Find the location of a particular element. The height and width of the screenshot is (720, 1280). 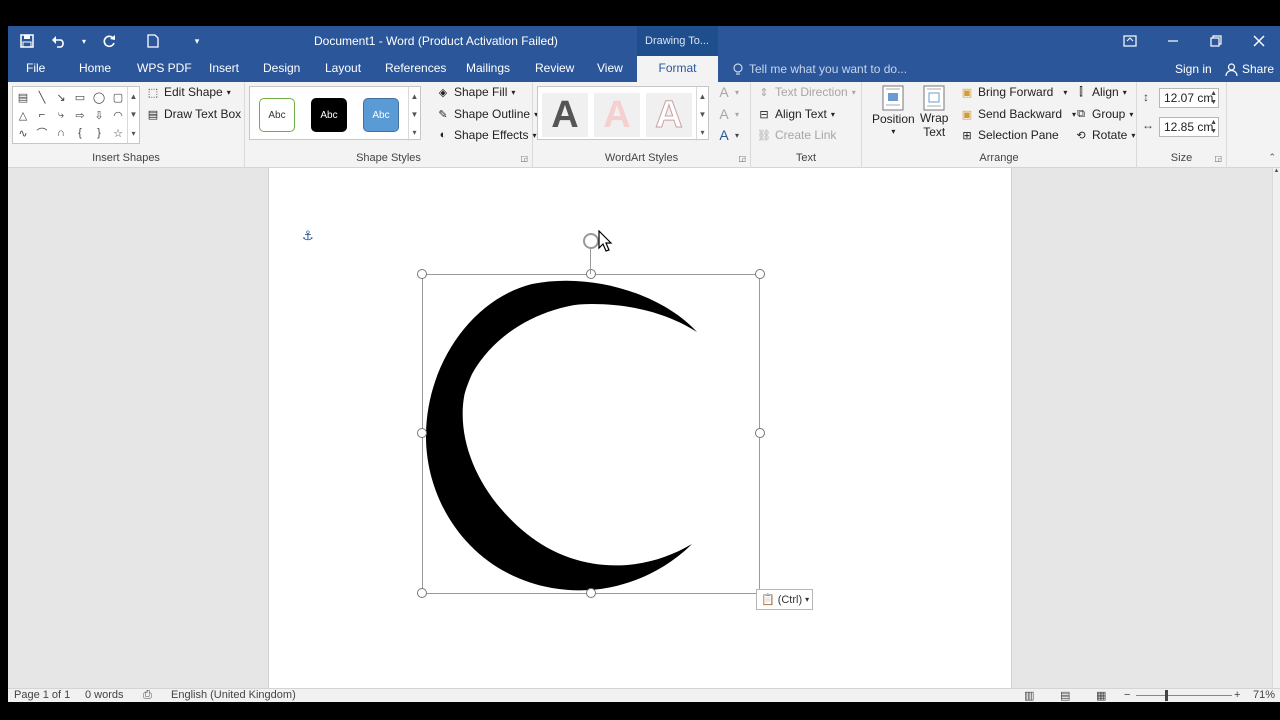

text-effects-button: A ▾ is located at coordinates (728, 135).